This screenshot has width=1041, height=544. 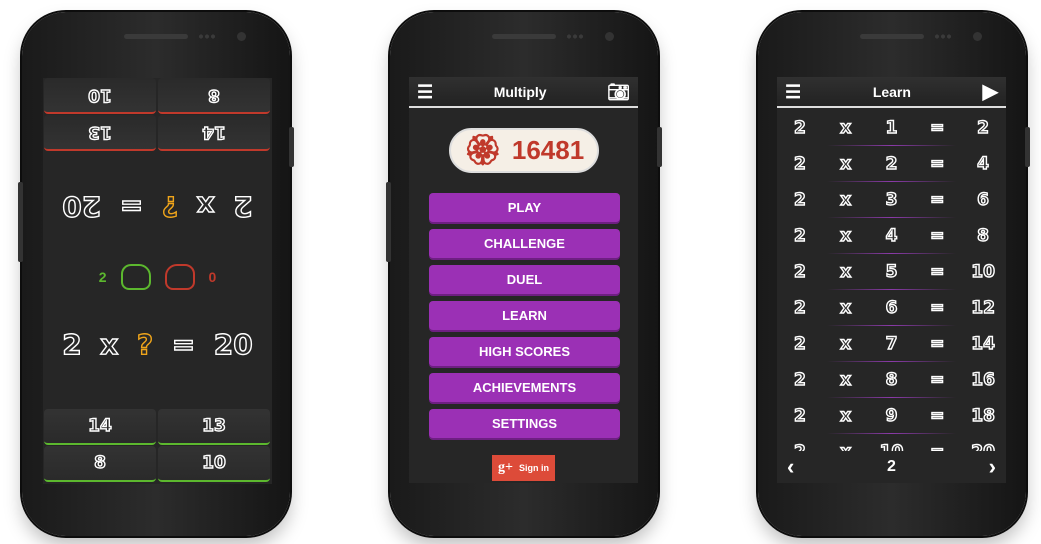 I want to click on camera-icon: 📷︎, so click(x=618, y=92).